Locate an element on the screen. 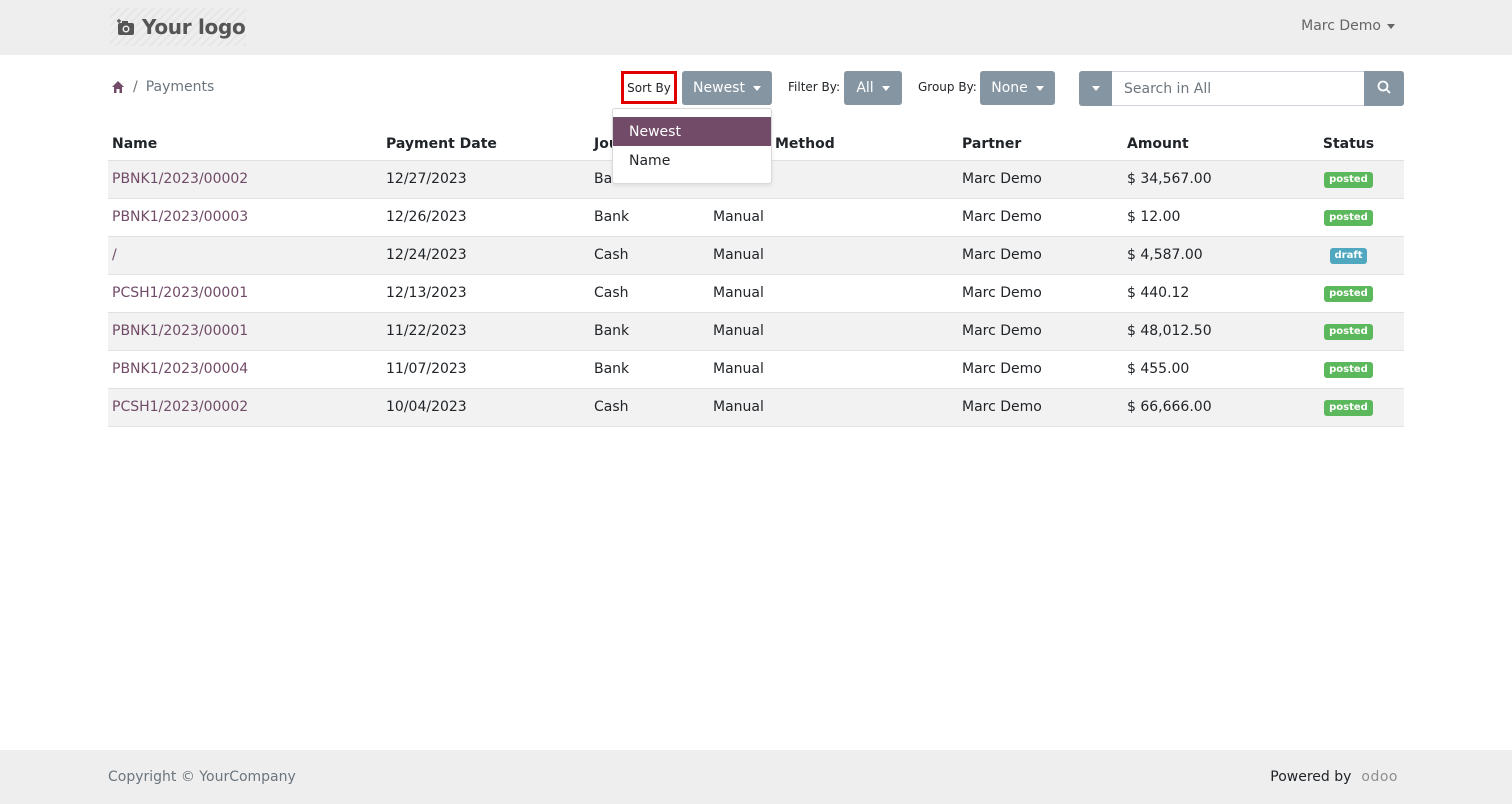 This screenshot has height=804, width=1512. column-header-payment-date: Payment Date is located at coordinates (486, 145).